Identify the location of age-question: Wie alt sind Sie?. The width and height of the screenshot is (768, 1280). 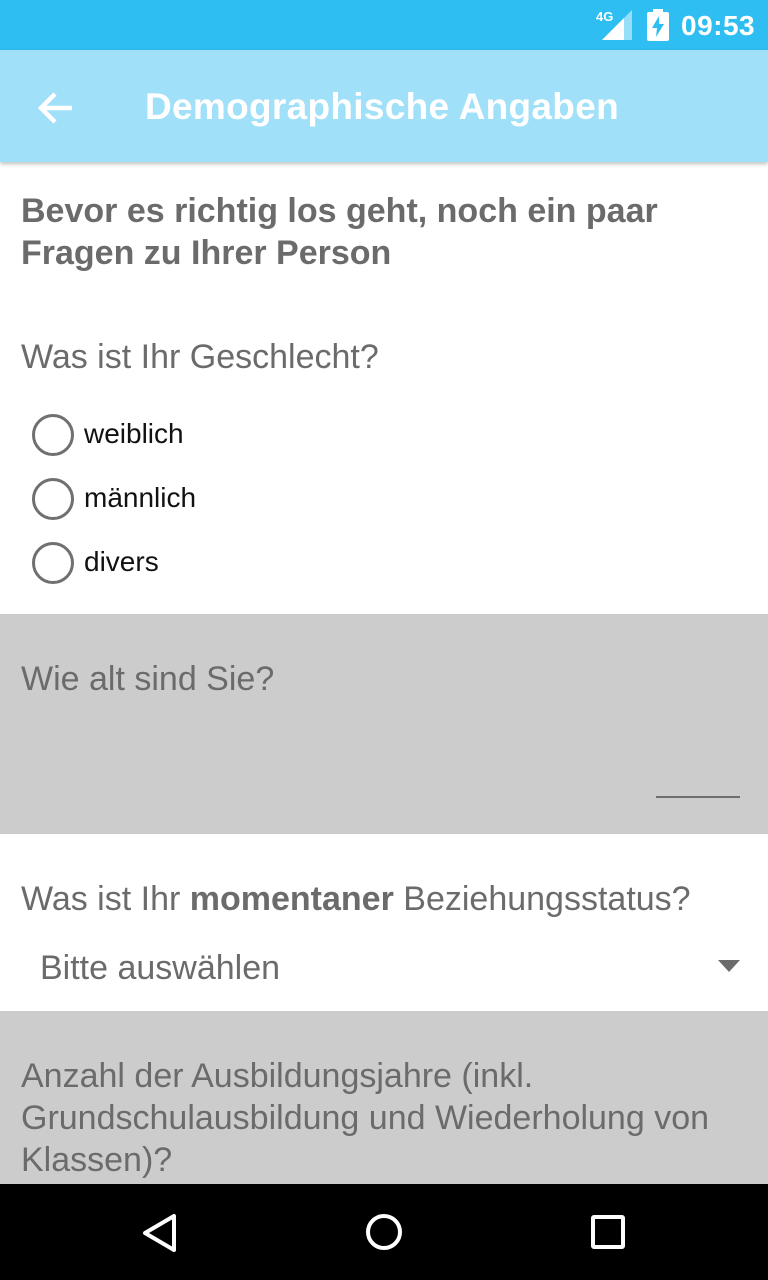
(148, 679).